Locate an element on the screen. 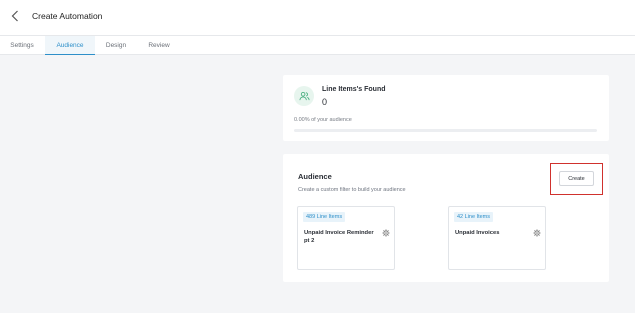  segment-card: 42 Line Items Unpaid Invoices is located at coordinates (497, 238).